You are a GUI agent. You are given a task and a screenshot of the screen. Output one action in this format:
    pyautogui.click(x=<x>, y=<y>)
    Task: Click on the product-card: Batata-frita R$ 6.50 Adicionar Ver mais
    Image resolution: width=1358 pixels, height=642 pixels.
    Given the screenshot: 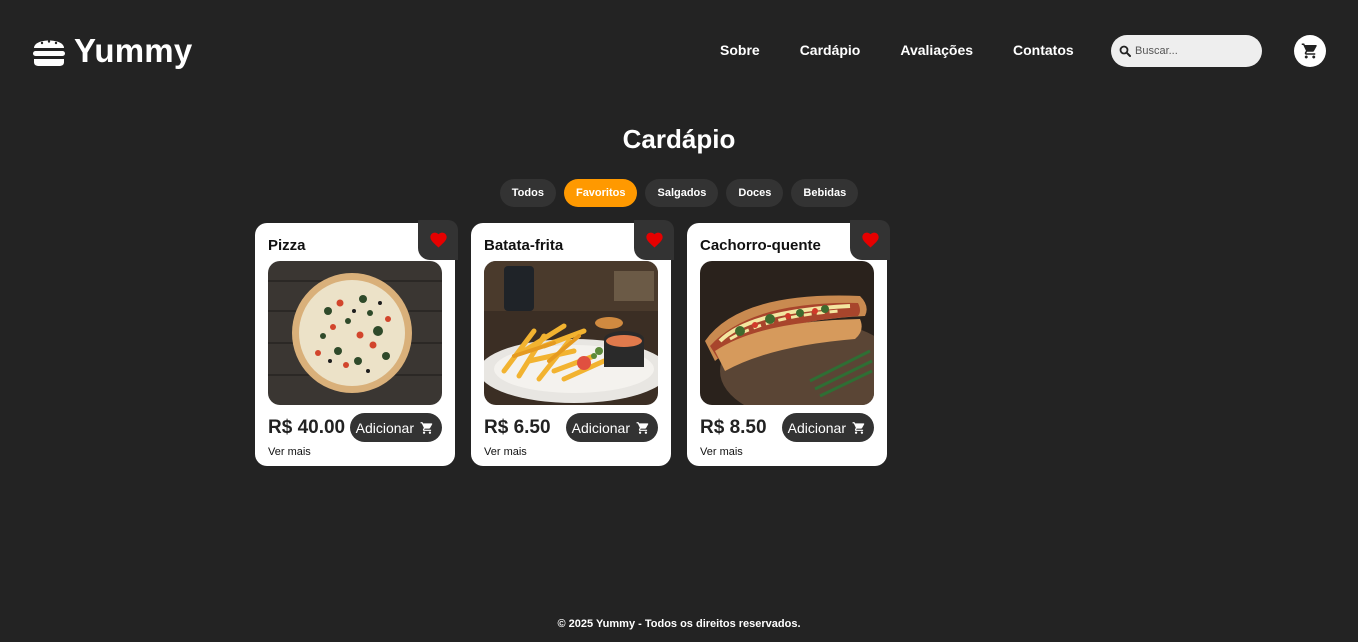 What is the action you would take?
    pyautogui.click(x=572, y=343)
    